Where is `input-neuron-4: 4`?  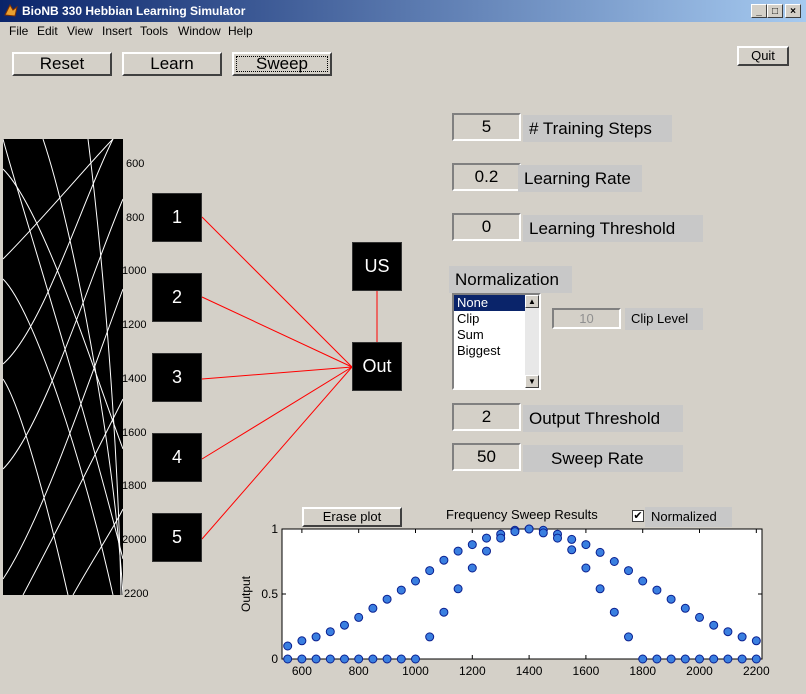 input-neuron-4: 4 is located at coordinates (177, 457).